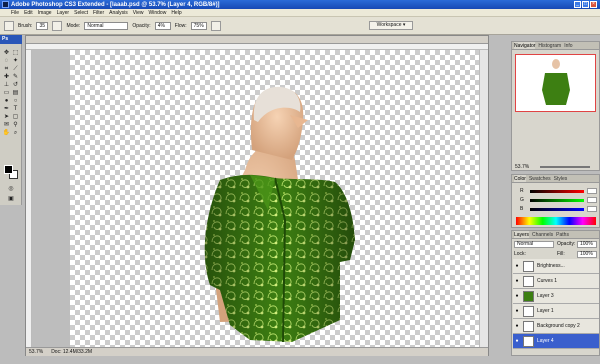  Describe the element at coordinates (577, 4) in the screenshot. I see `minimize-button: _` at that location.